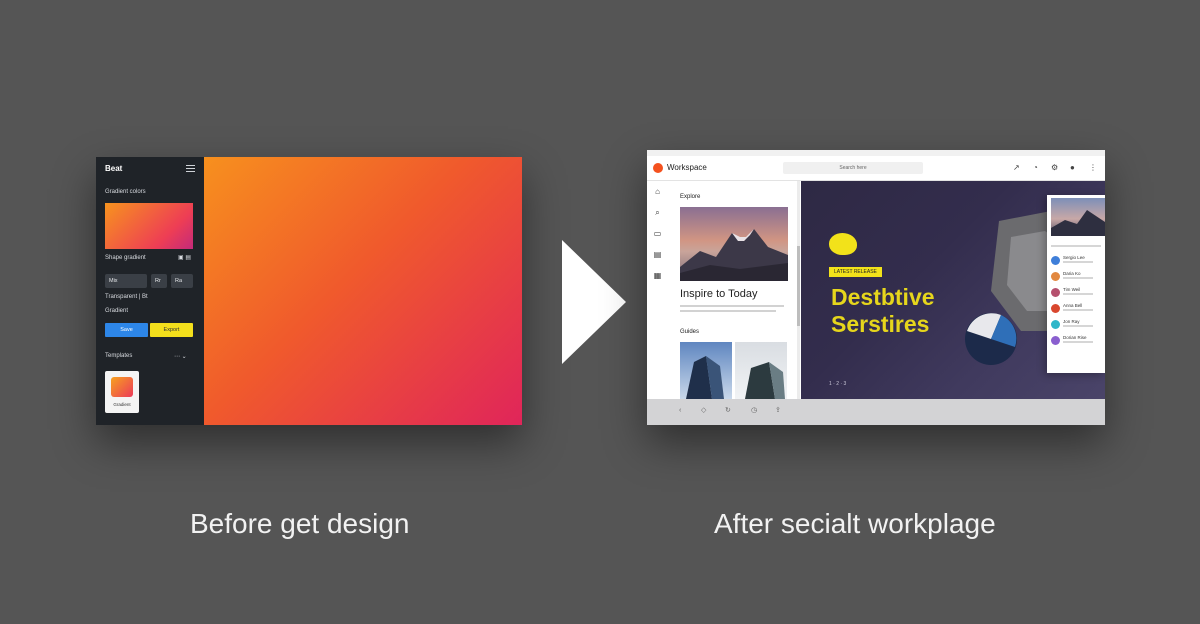 The image size is (1200, 624). What do you see at coordinates (658, 290) in the screenshot?
I see `nav-rail: ⌂ ⌕ ▭ ▤ ▦` at bounding box center [658, 290].